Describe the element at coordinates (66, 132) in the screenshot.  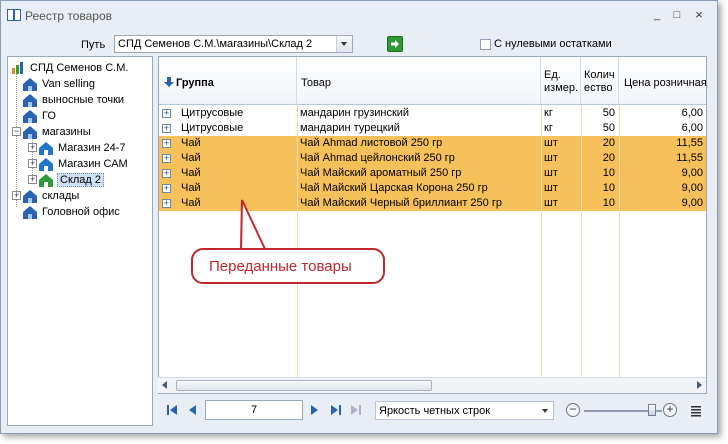
I see `tree-item-label: магазины` at that location.